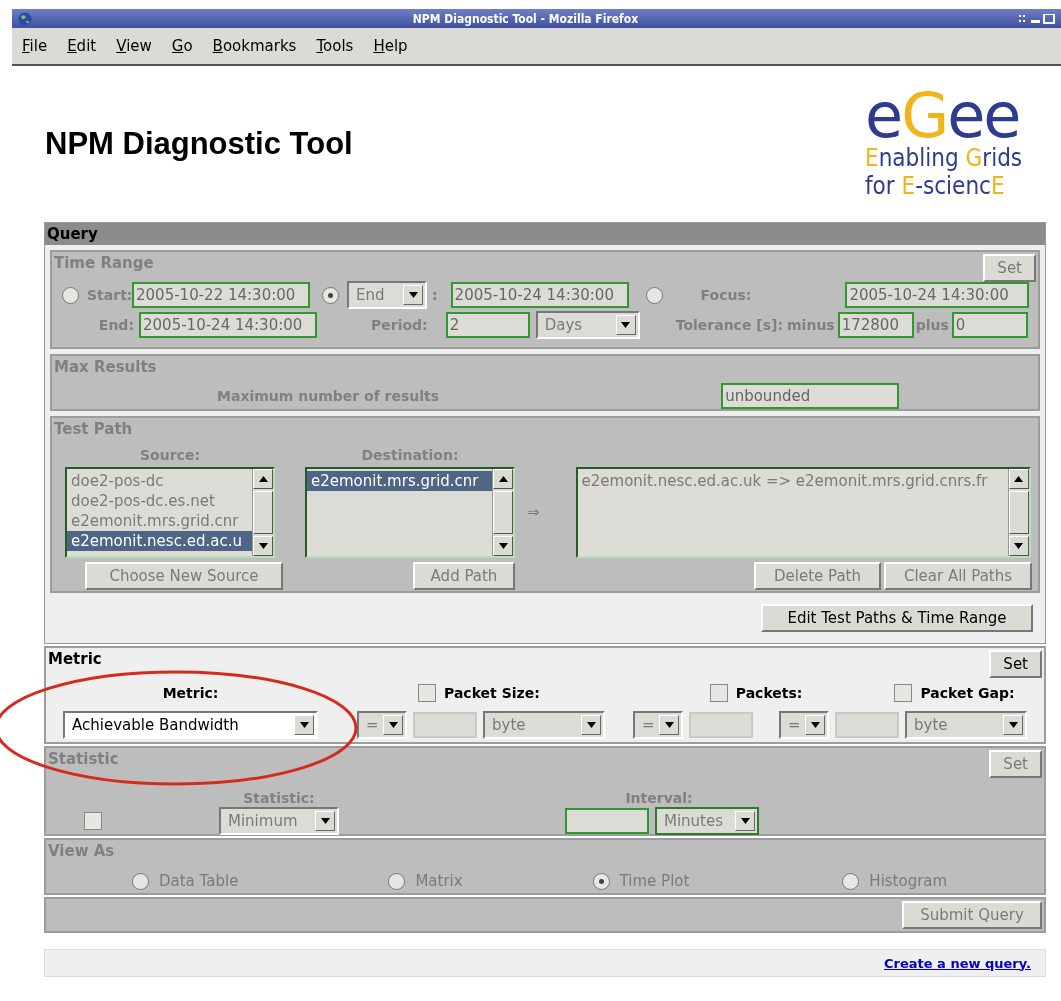  Describe the element at coordinates (972, 915) in the screenshot. I see `submit-button: Submit Query` at that location.